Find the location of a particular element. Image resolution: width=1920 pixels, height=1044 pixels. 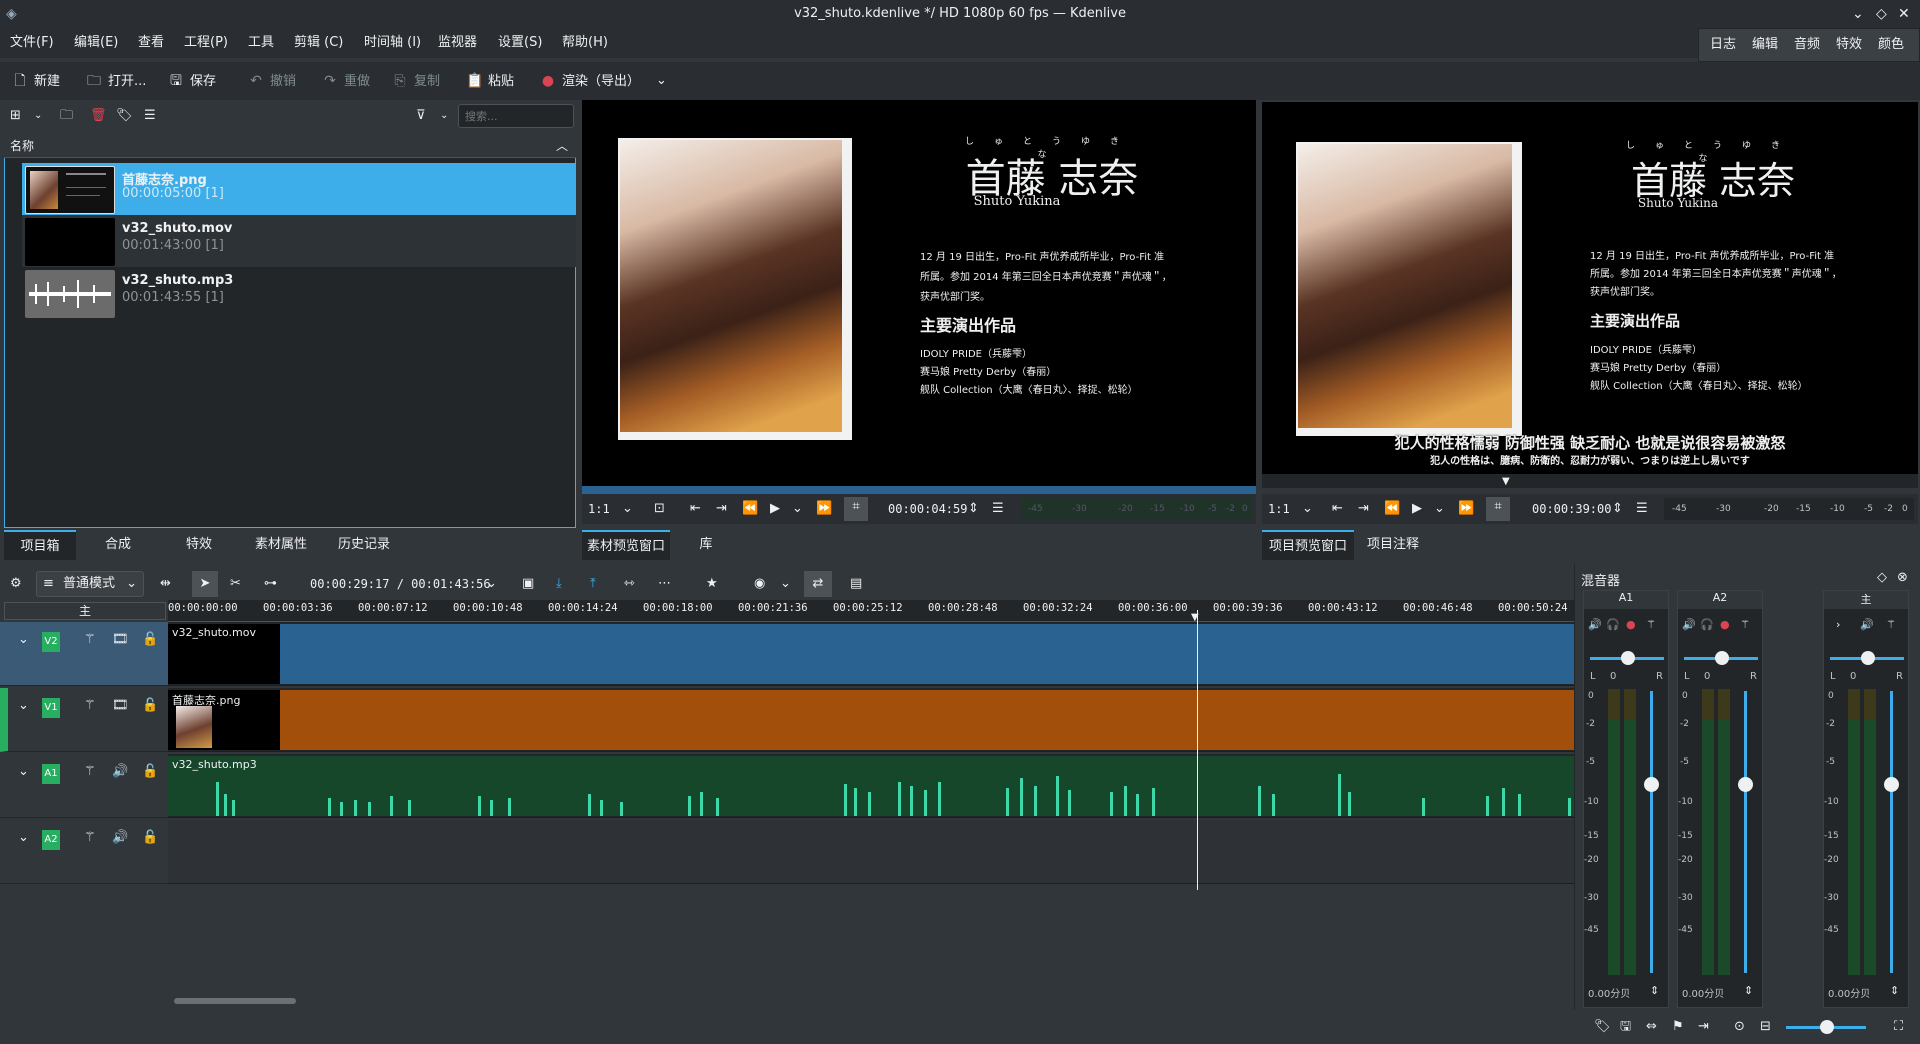

frame-icon: ⊡ is located at coordinates (659, 509).